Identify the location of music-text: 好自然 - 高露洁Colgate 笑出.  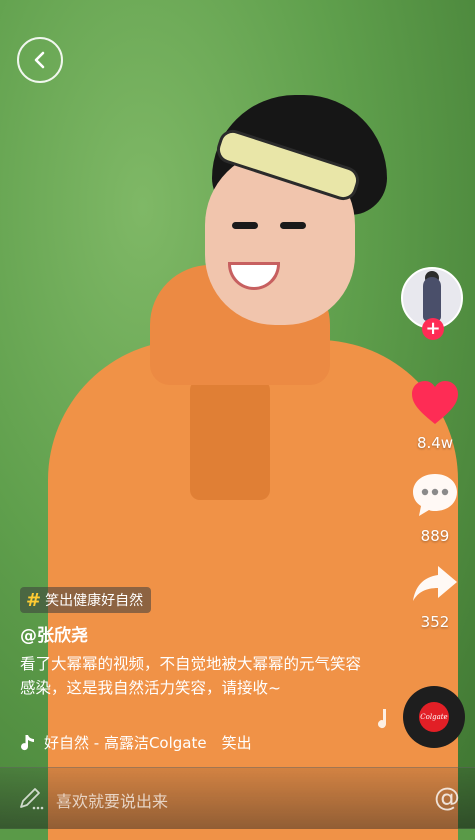
(148, 743).